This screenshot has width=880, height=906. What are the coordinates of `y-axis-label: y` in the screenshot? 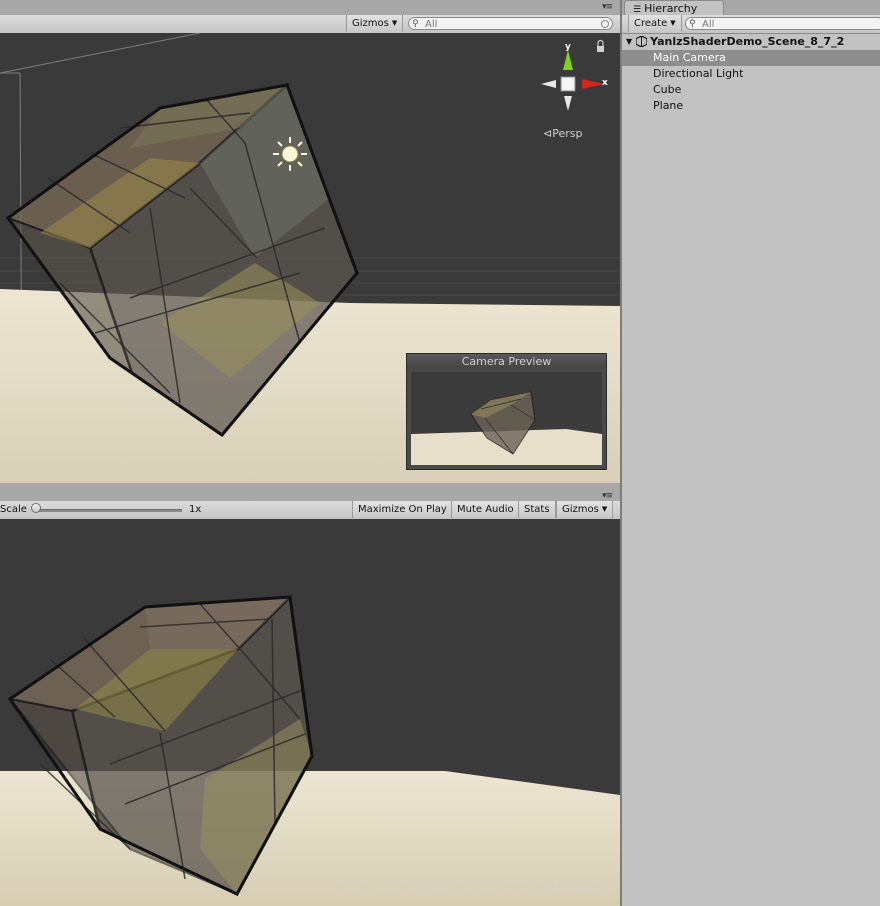 It's located at (568, 47).